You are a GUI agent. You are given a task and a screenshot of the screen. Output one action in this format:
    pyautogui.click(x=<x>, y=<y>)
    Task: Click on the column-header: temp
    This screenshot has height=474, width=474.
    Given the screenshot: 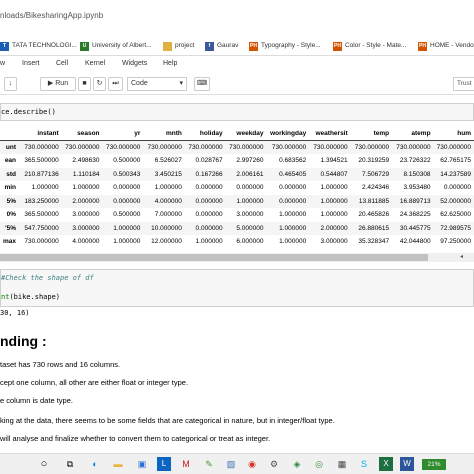 What is the action you would take?
    pyautogui.click(x=371, y=134)
    